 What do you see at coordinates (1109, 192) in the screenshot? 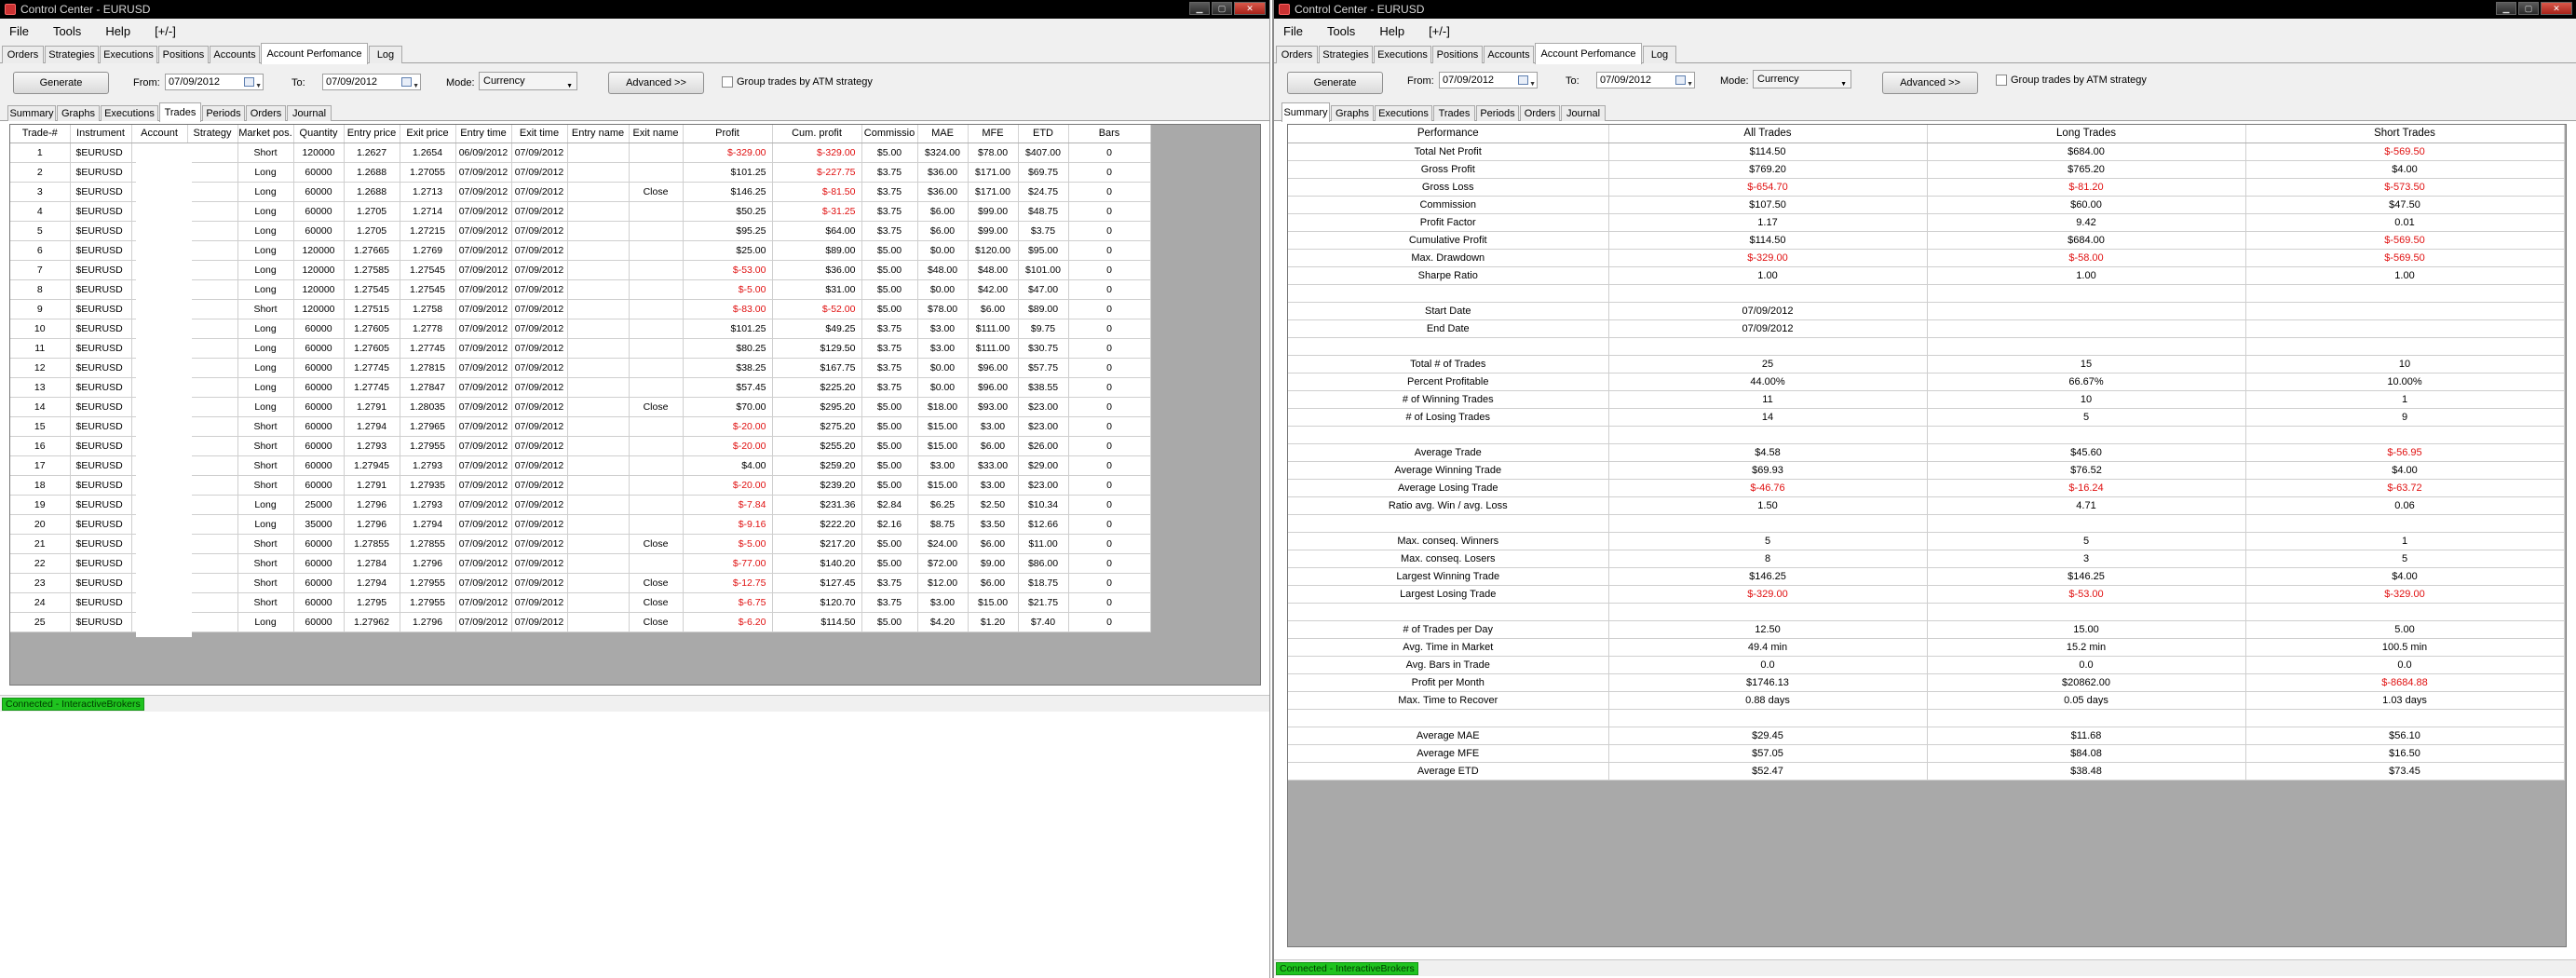
I see `table-cell: 0` at bounding box center [1109, 192].